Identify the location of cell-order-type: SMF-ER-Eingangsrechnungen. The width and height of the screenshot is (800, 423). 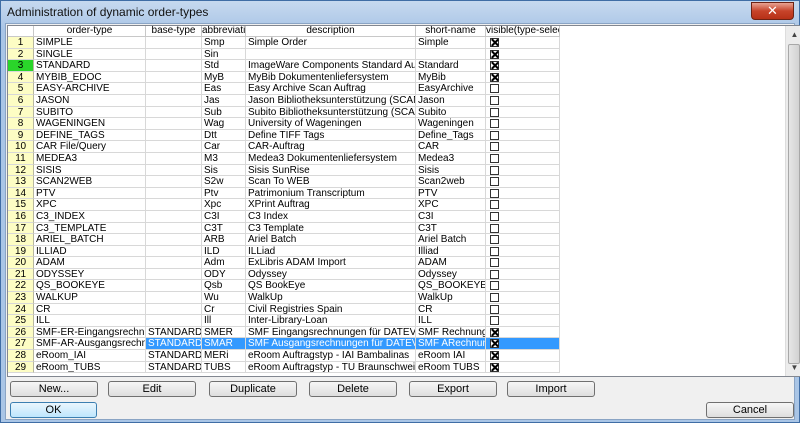
(90, 332).